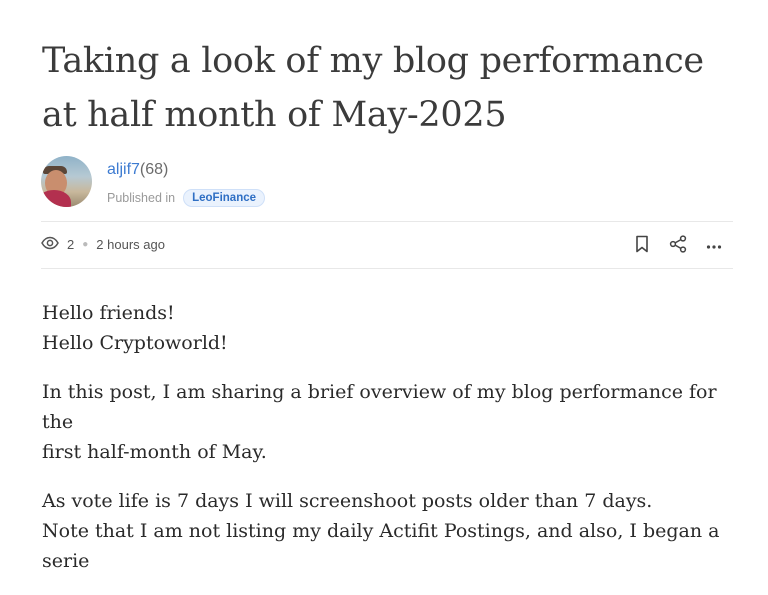 The height and width of the screenshot is (595, 768). I want to click on more-icon, so click(714, 245).